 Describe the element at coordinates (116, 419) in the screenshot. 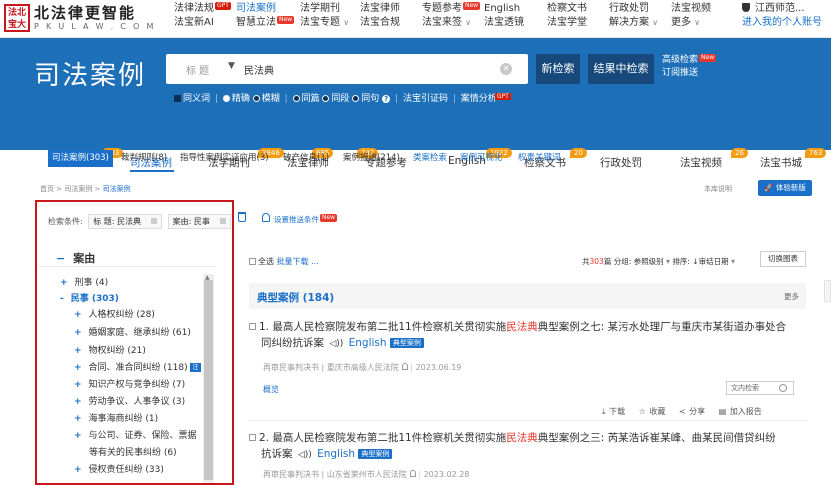

I see `tree-item: + 海事海商纠纷 (1)` at that location.